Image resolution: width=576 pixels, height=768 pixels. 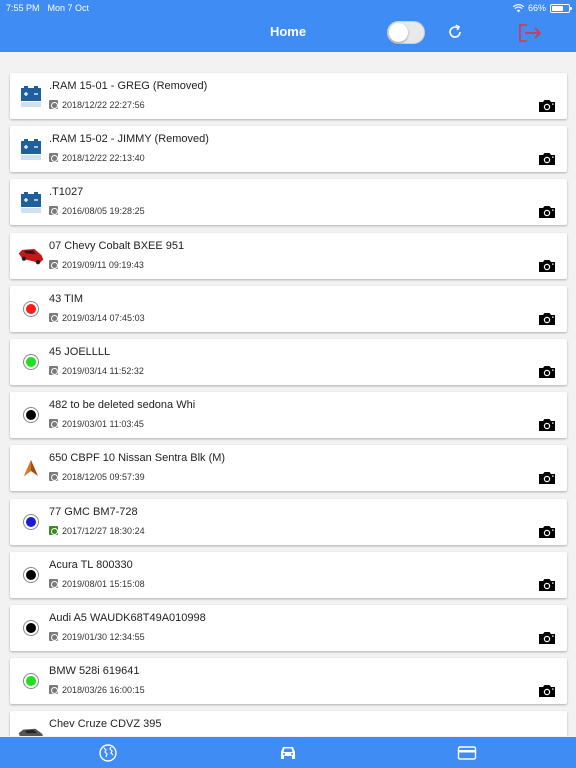 What do you see at coordinates (94, 671) in the screenshot?
I see `vehicle-name: BMW 528i 619641` at bounding box center [94, 671].